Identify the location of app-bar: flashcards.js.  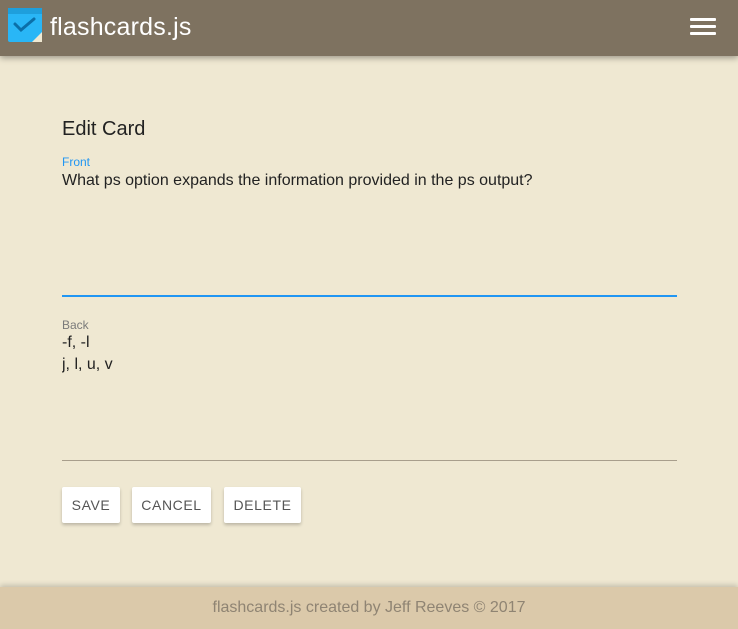
(369, 28).